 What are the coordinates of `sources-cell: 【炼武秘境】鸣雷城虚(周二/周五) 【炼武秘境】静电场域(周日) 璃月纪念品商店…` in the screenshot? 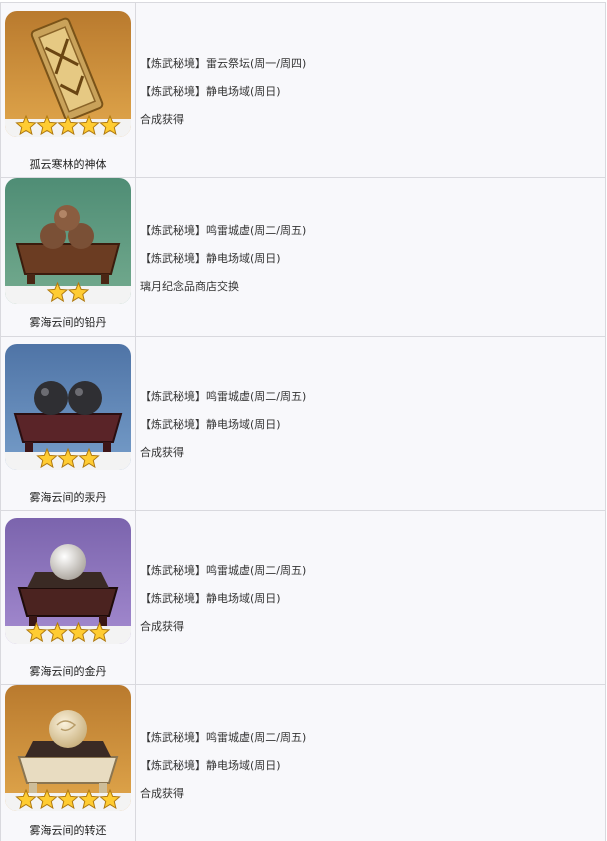 It's located at (370, 257).